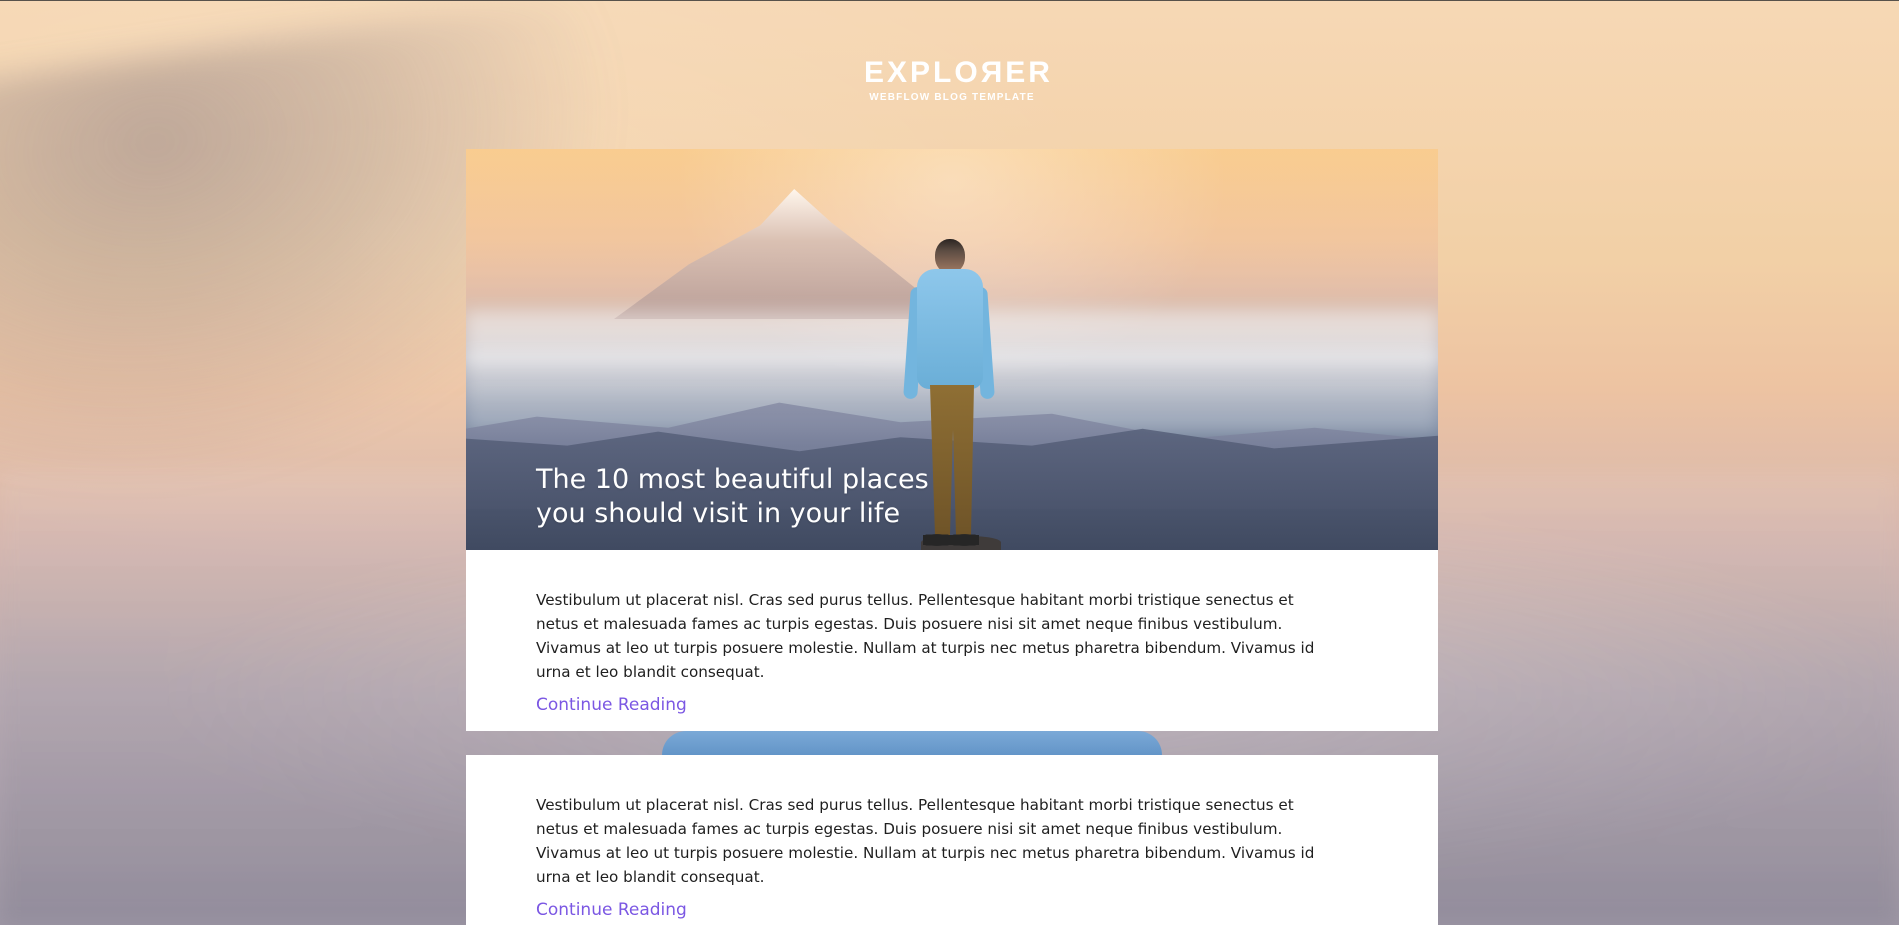 This screenshot has width=1899, height=925. Describe the element at coordinates (950, 256) in the screenshot. I see `hiker-head` at that location.